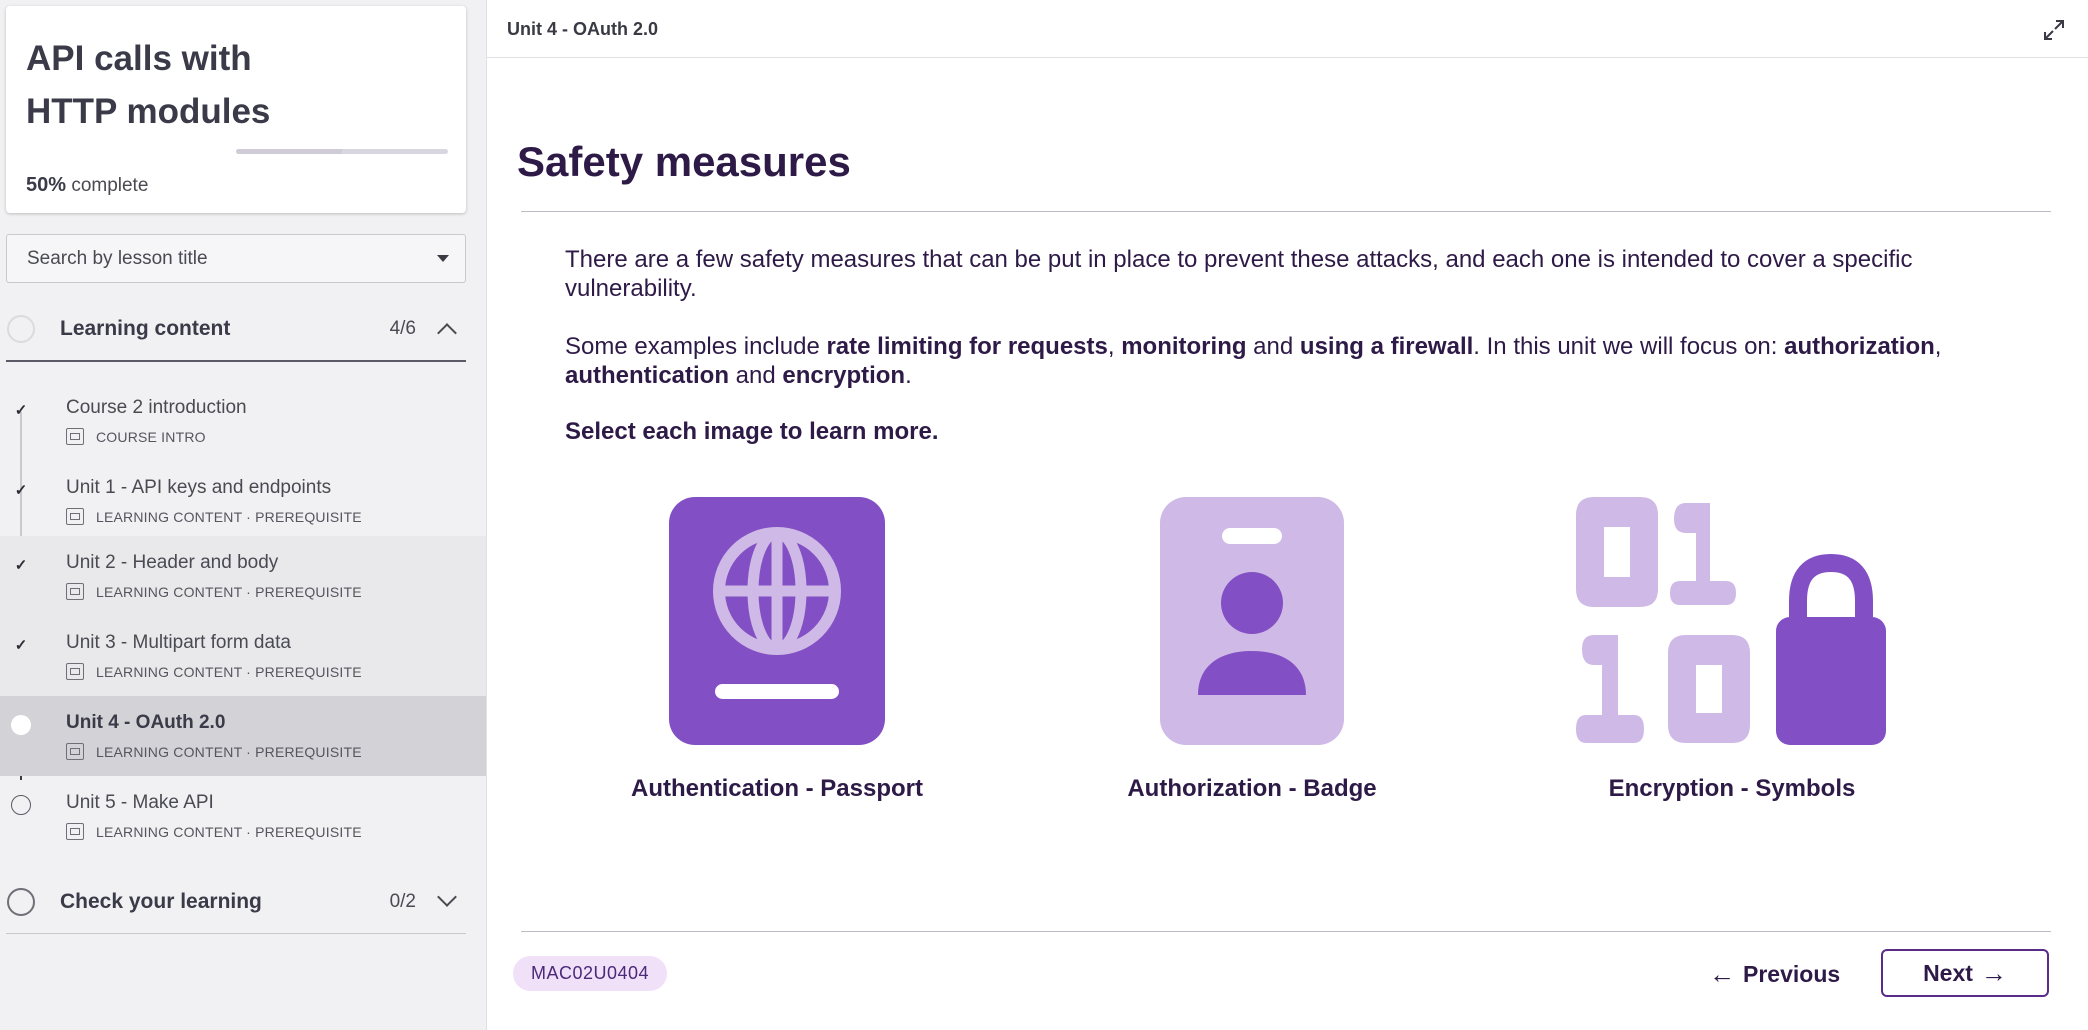 This screenshot has height=1030, width=2088. I want to click on badge-icon, so click(1252, 621).